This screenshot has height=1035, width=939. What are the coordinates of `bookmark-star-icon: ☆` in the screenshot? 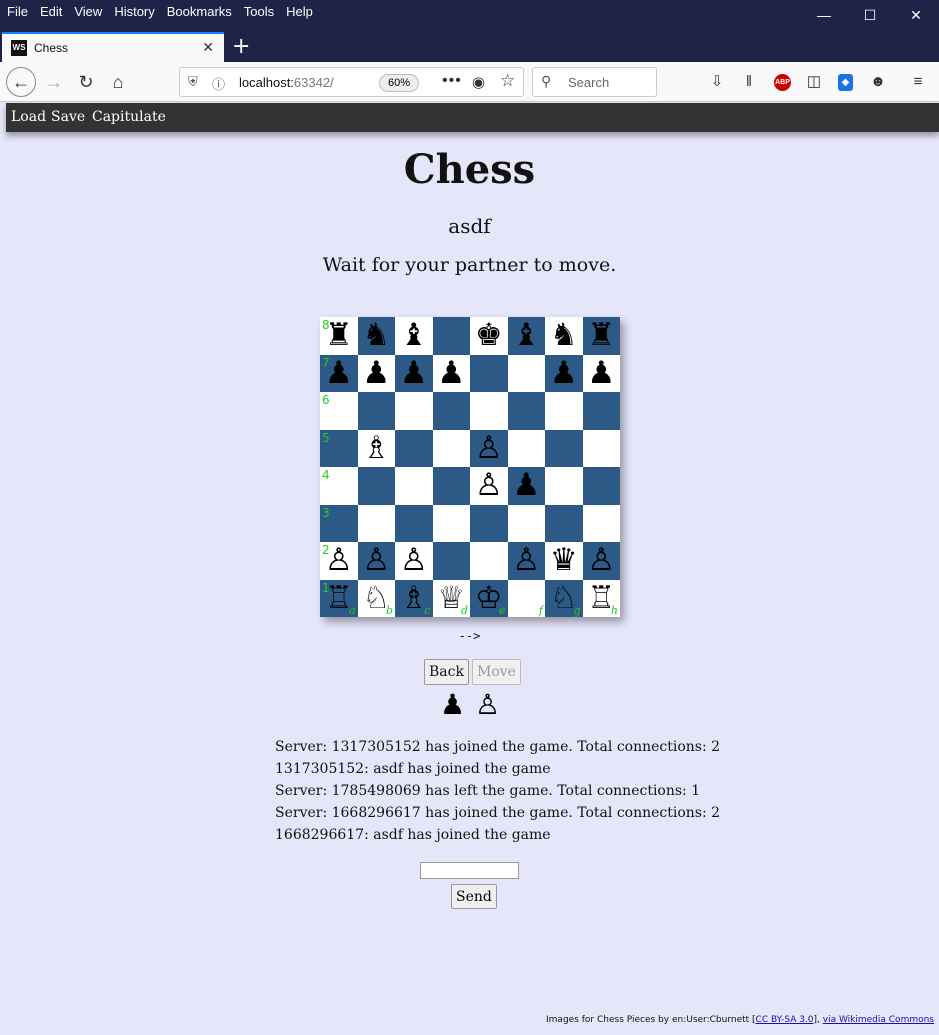 It's located at (507, 81).